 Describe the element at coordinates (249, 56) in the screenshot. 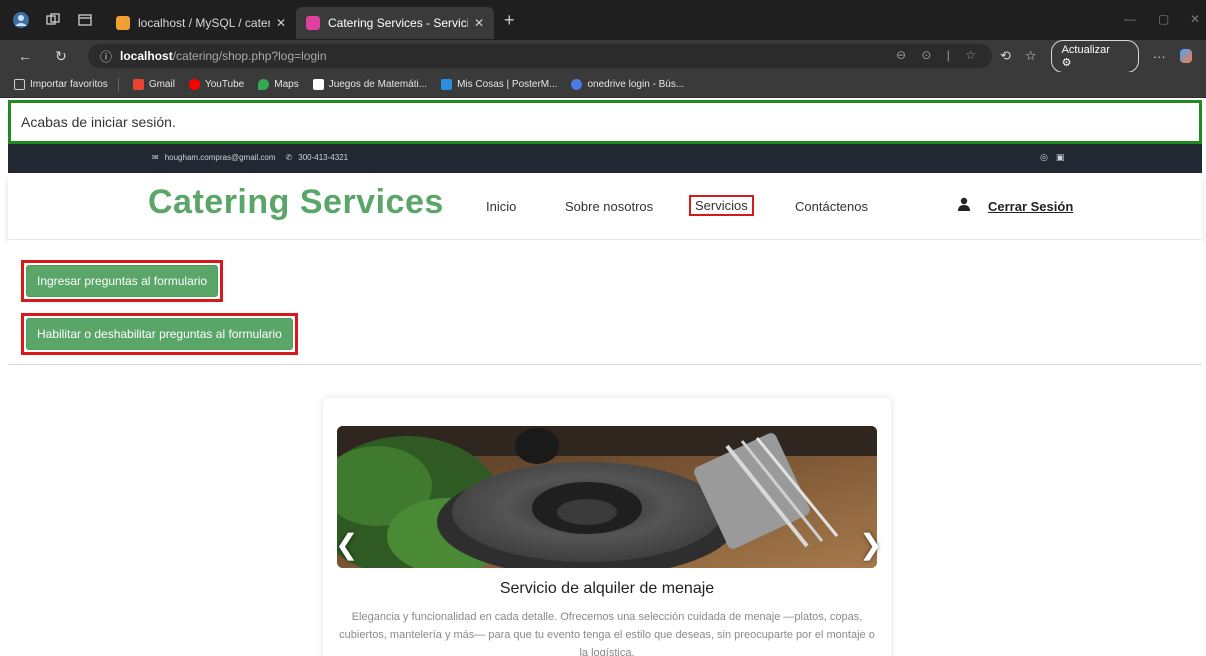

I see `url-path: /catering/shop.php?log=login` at that location.